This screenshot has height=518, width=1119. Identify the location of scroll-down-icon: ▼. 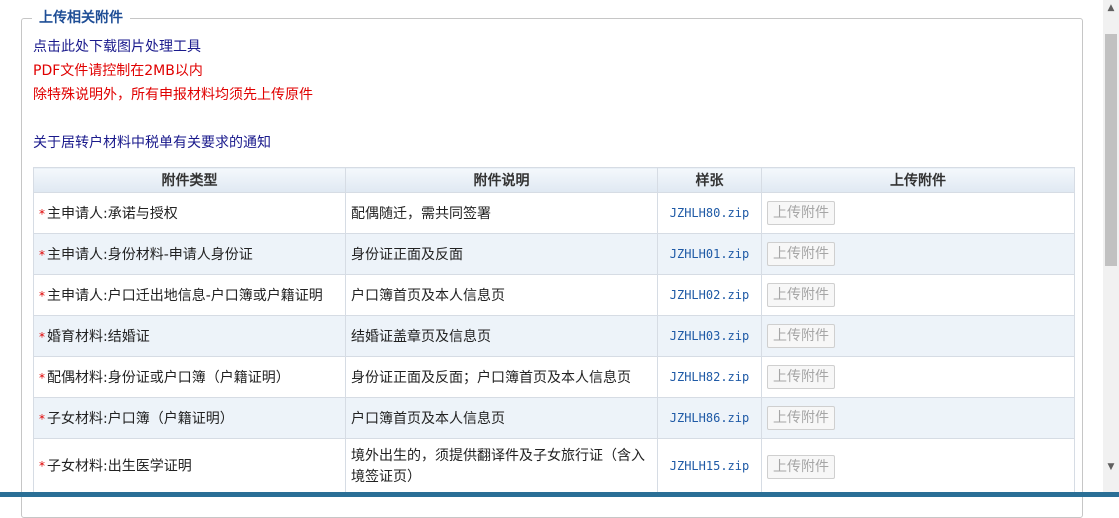
(1111, 467).